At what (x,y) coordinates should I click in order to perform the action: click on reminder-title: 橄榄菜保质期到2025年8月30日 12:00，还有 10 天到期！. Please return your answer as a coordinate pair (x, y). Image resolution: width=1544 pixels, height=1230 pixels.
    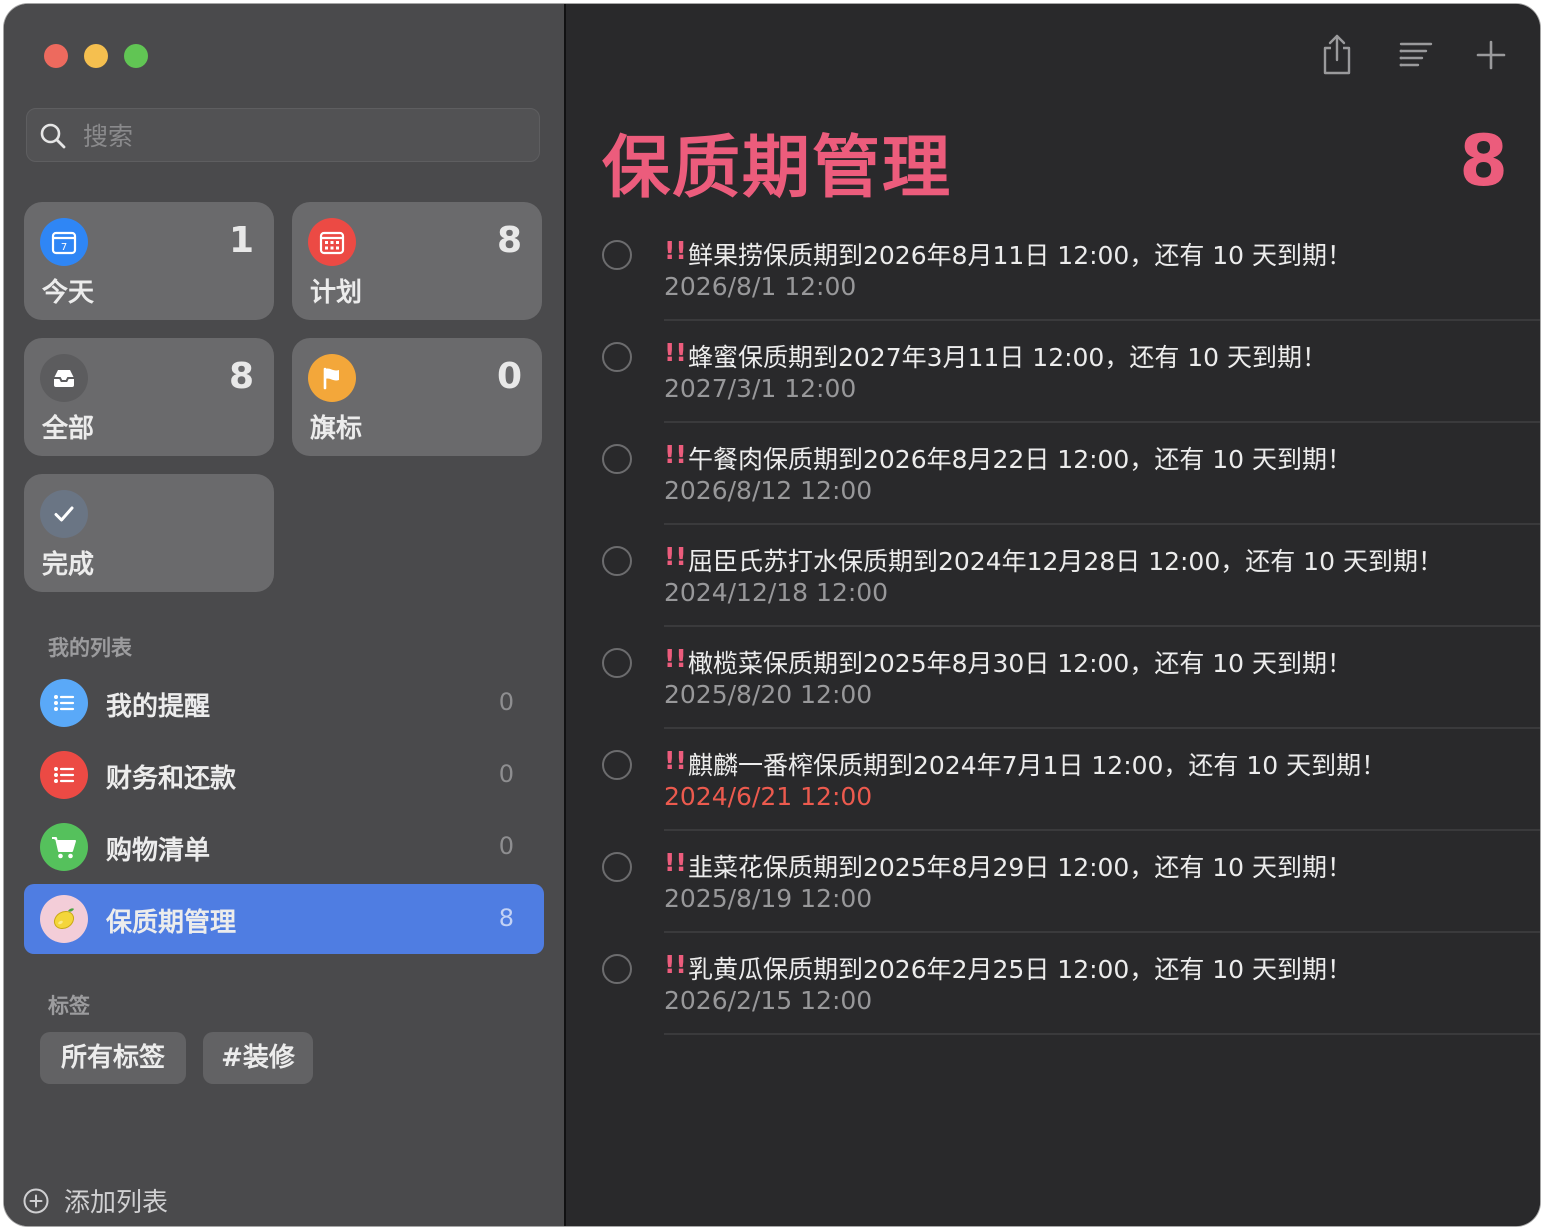
    Looking at the image, I should click on (1020, 662).